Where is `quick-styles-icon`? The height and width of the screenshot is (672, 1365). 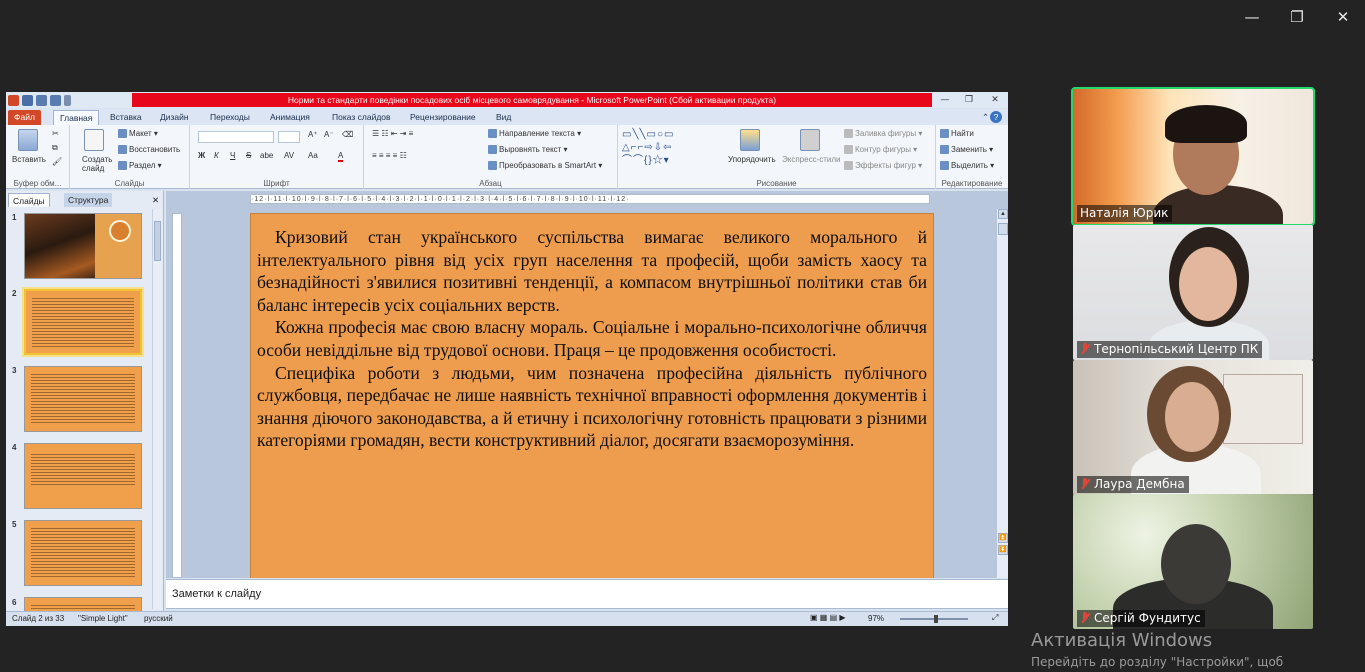
quick-styles-icon is located at coordinates (810, 140).